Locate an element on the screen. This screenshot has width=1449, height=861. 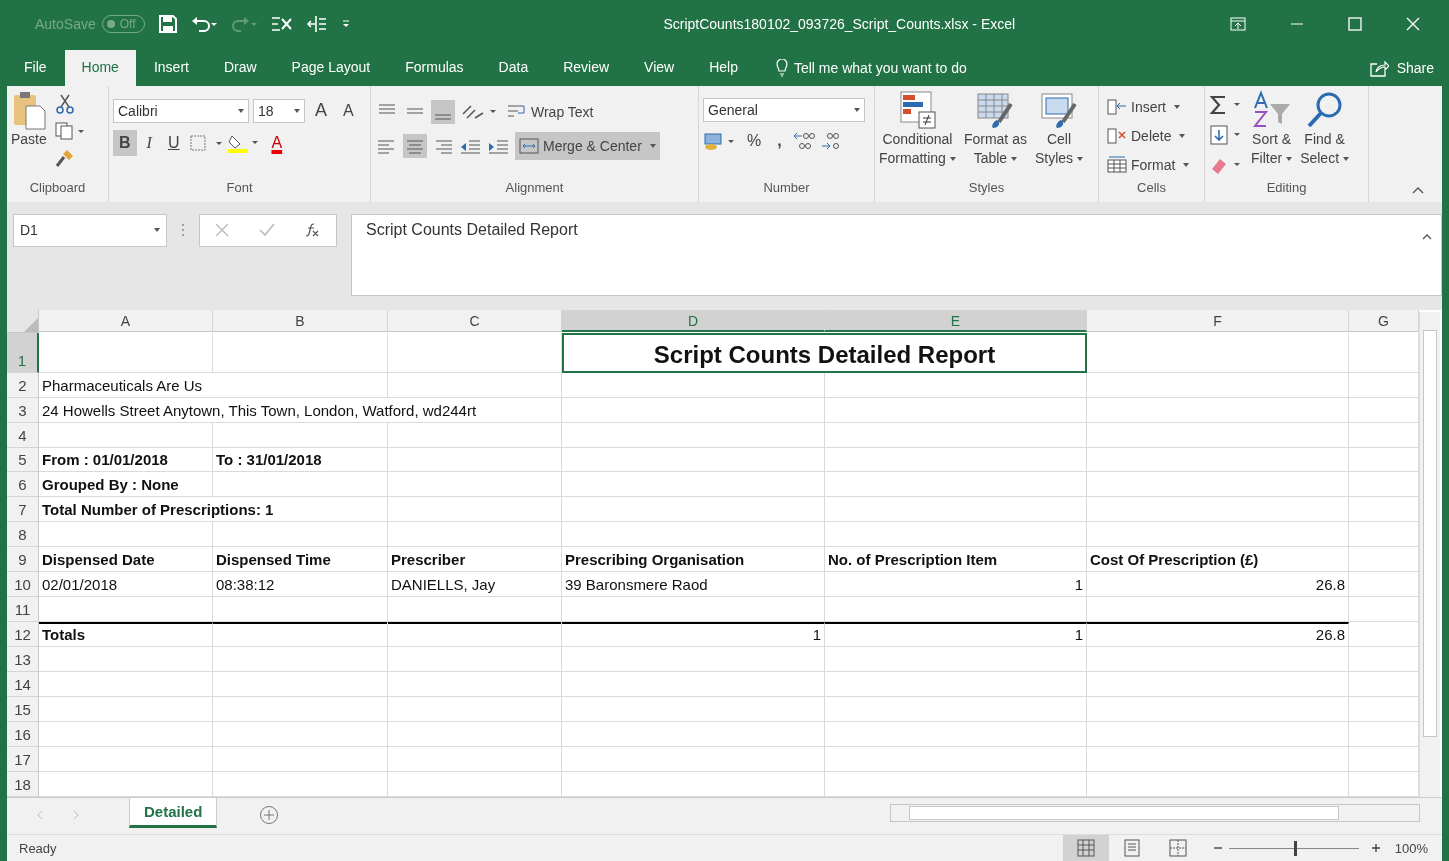
ribbon-tab: Formulas is located at coordinates (434, 67).